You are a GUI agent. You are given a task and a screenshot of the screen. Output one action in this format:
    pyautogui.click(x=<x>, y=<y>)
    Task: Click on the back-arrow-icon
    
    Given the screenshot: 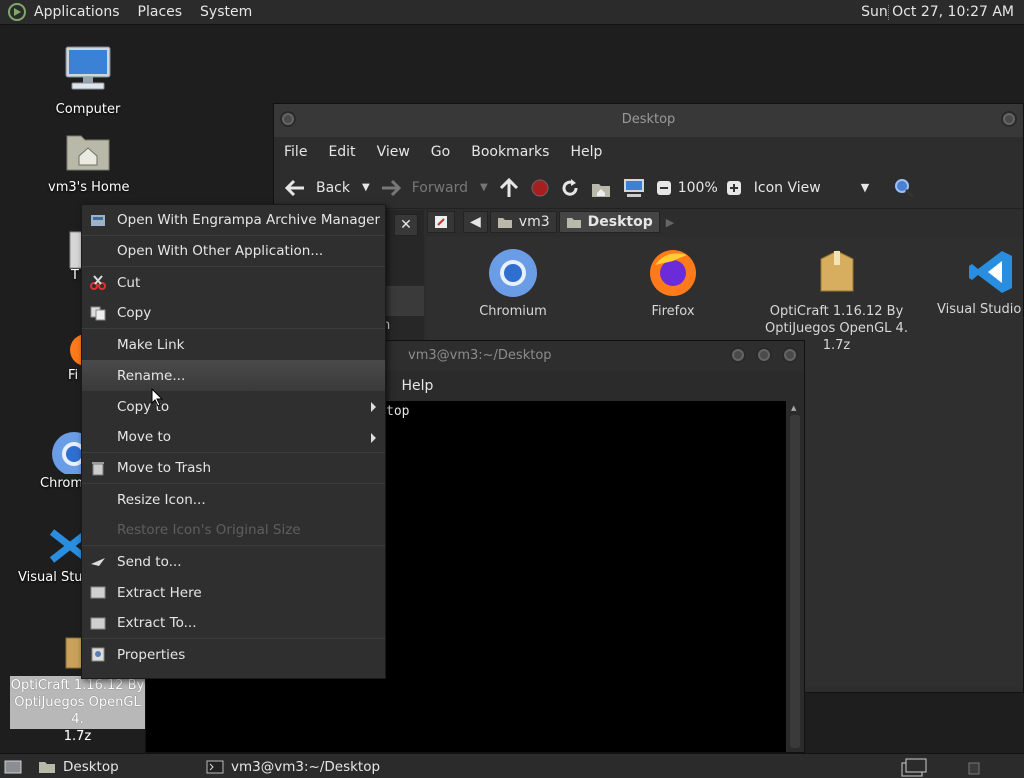 What is the action you would take?
    pyautogui.click(x=294, y=187)
    